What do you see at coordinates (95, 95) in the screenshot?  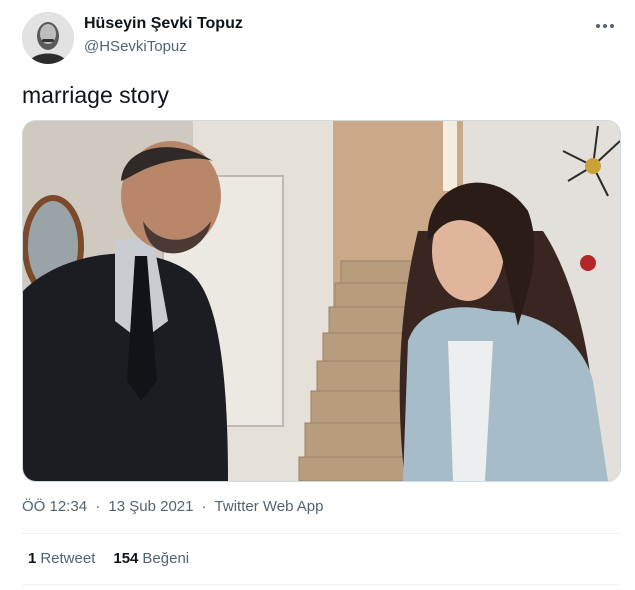 I see `tweet-text: marriage story` at bounding box center [95, 95].